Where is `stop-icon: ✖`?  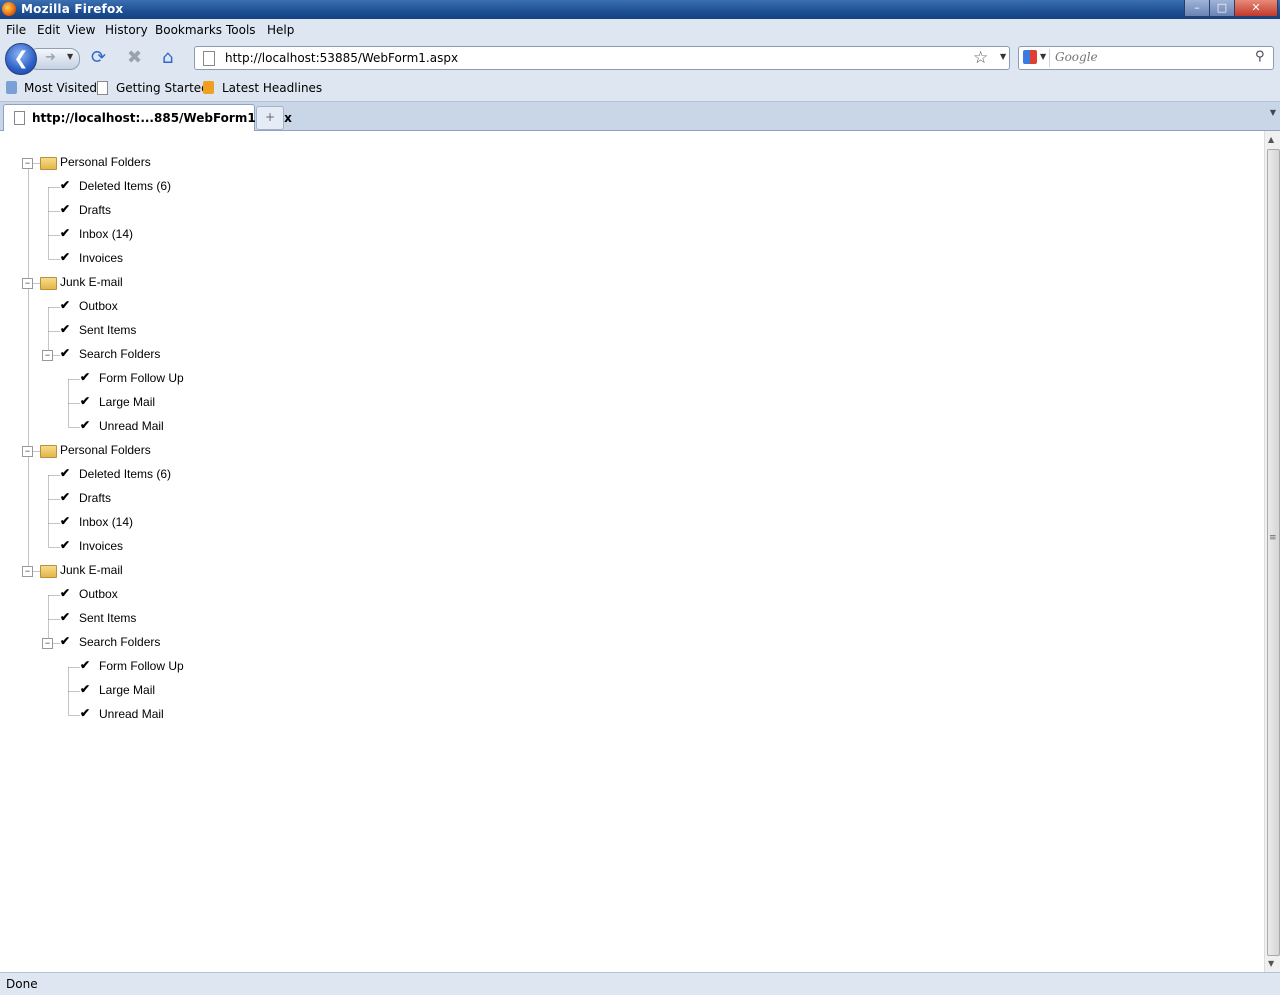 stop-icon: ✖ is located at coordinates (134, 57).